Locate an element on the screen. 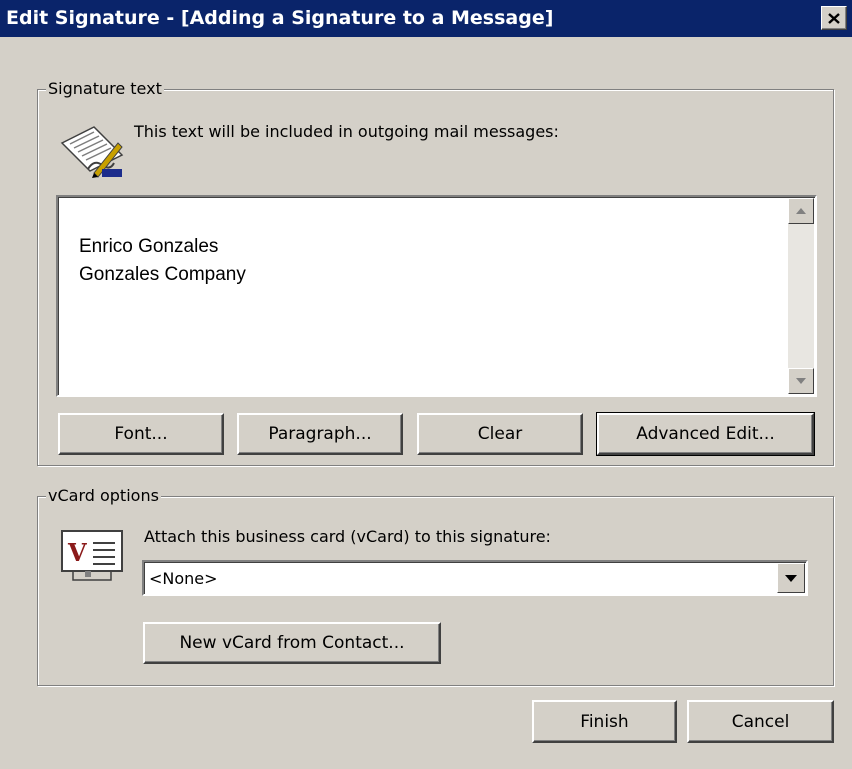 The width and height of the screenshot is (852, 769). scroll-up-button is located at coordinates (801, 211).